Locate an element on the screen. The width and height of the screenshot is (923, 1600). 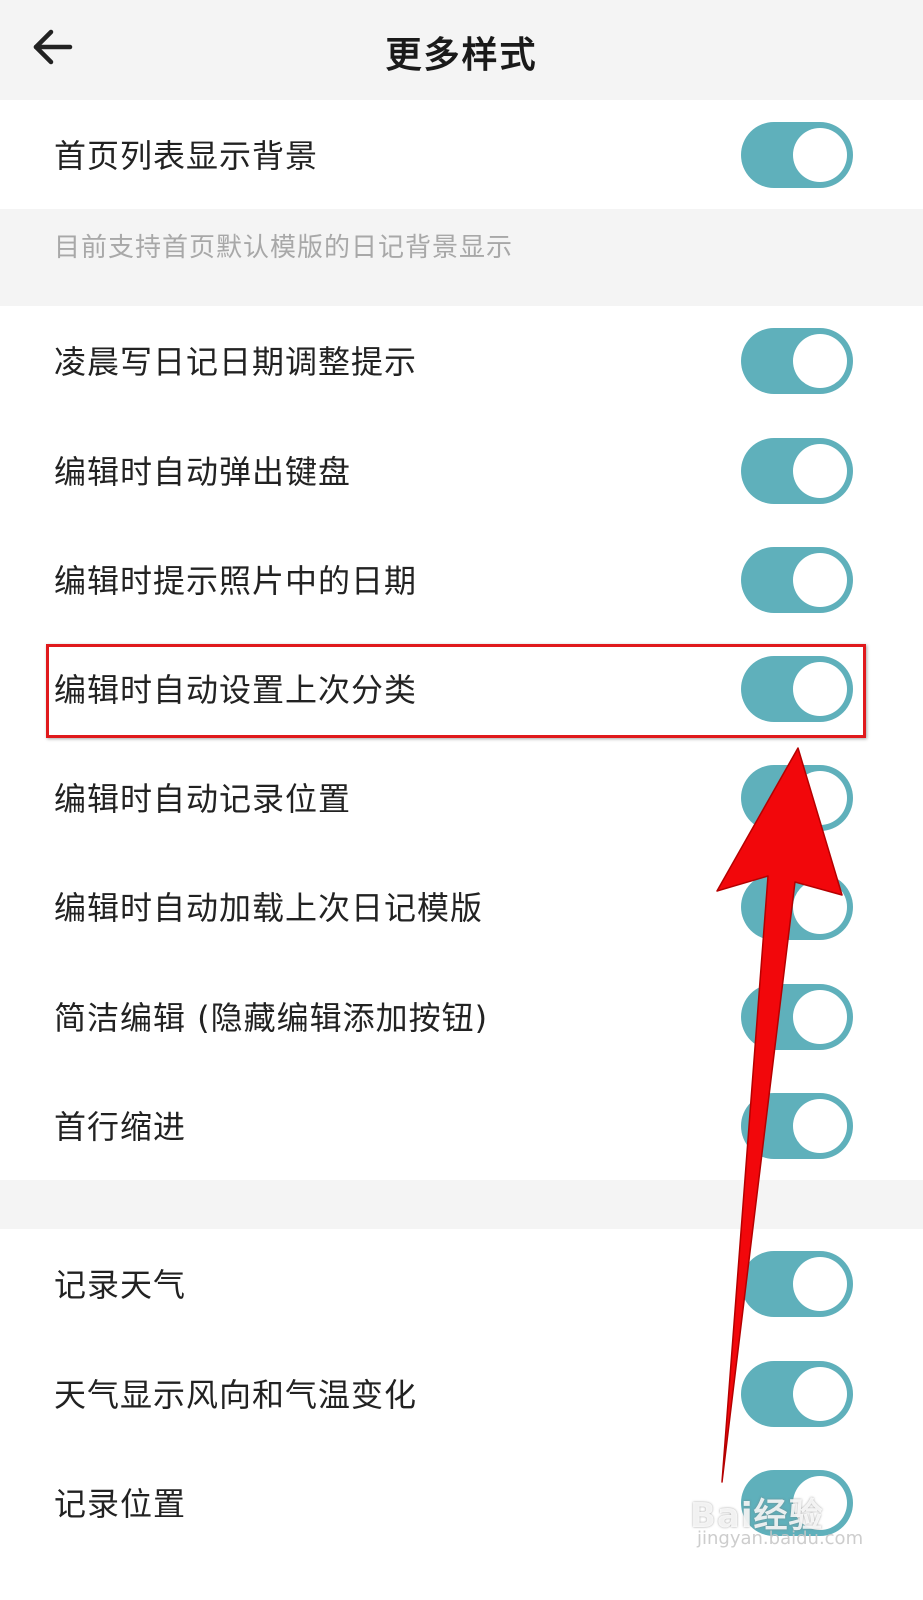
setting-row-homepage-background: 首页列表显示背景 is located at coordinates (461, 154).